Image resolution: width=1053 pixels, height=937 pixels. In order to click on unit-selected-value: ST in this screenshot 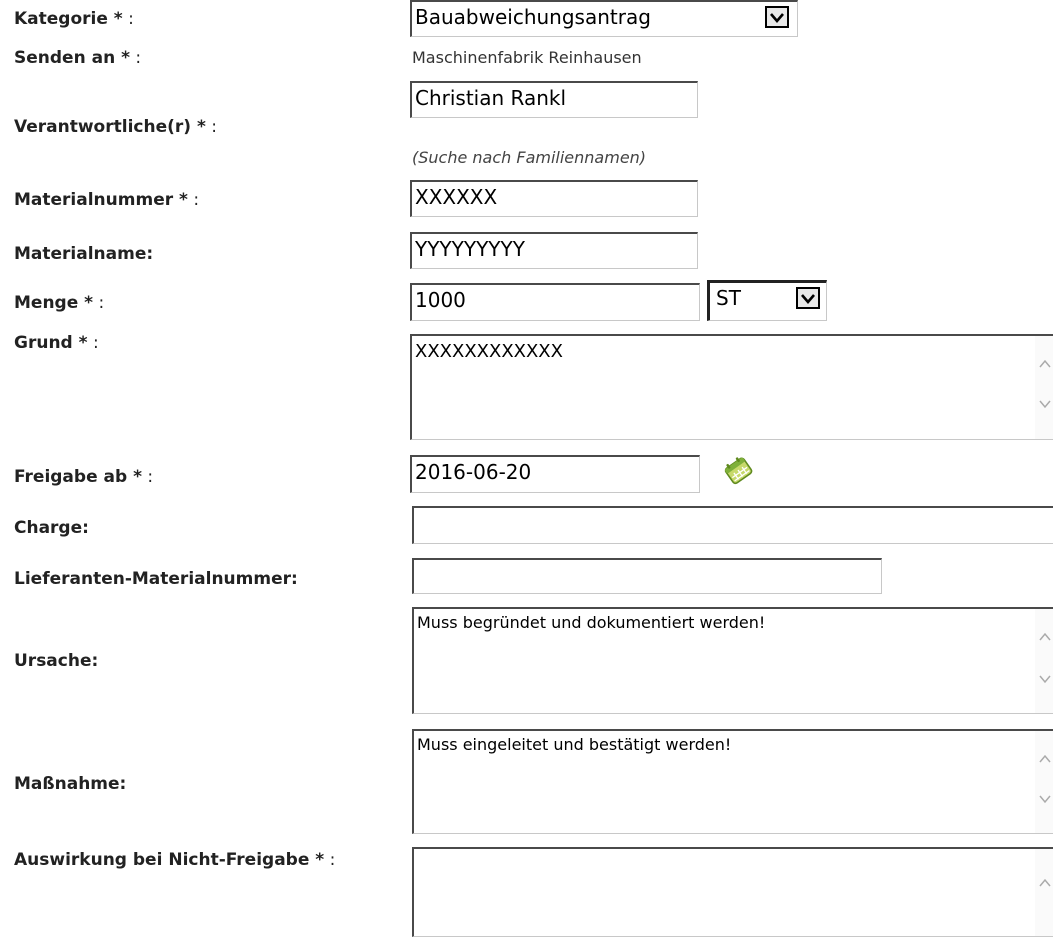, I will do `click(728, 298)`.